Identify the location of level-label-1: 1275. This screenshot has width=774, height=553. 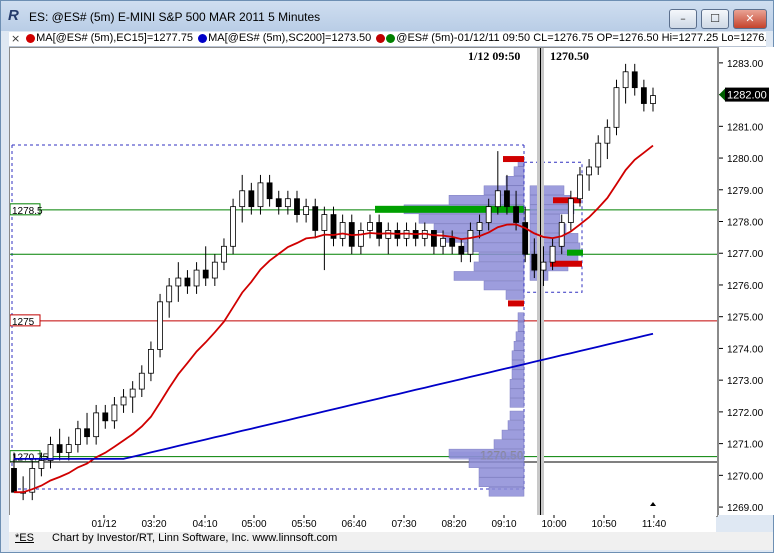
(23, 322).